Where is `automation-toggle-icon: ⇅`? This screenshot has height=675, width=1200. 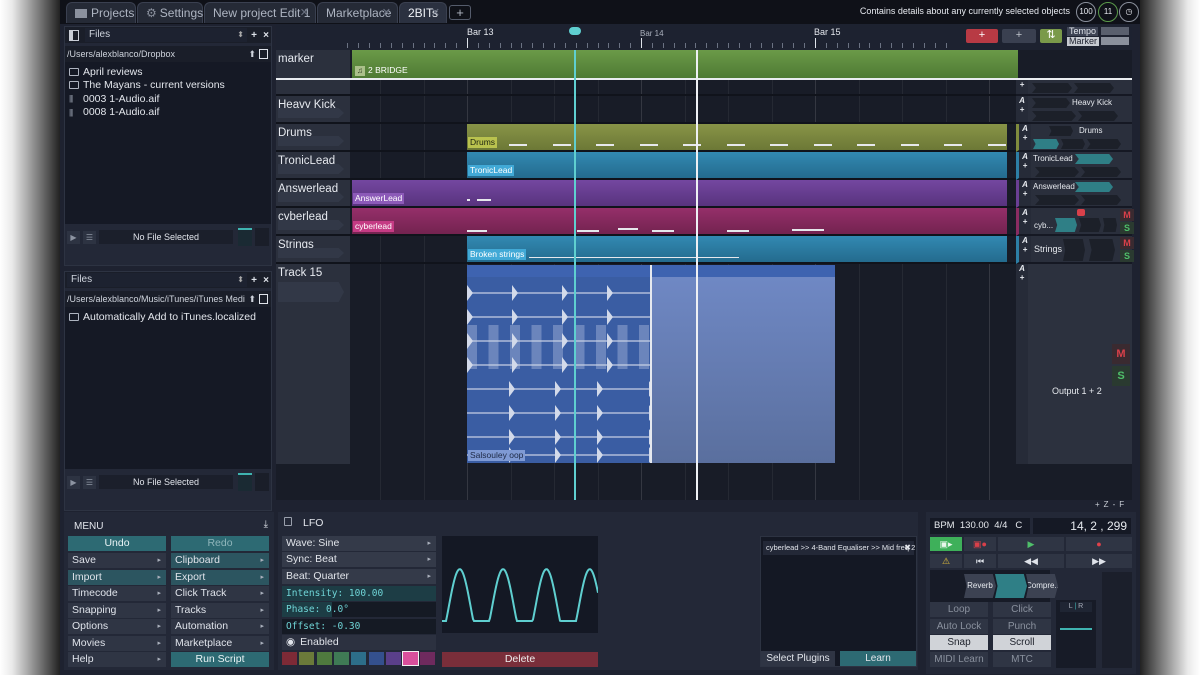
automation-toggle-icon: ⇅ is located at coordinates (1051, 36).